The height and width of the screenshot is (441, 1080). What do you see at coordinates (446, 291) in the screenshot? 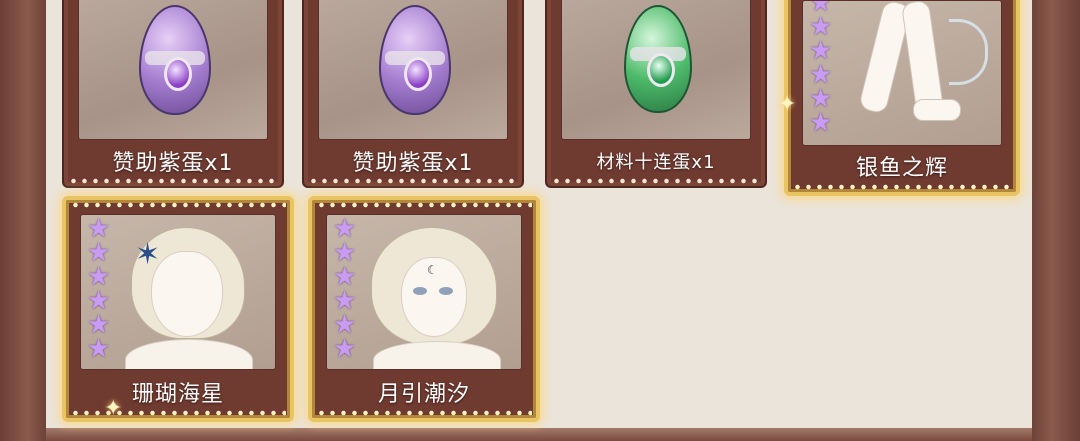
I see `right-eye-icon` at bounding box center [446, 291].